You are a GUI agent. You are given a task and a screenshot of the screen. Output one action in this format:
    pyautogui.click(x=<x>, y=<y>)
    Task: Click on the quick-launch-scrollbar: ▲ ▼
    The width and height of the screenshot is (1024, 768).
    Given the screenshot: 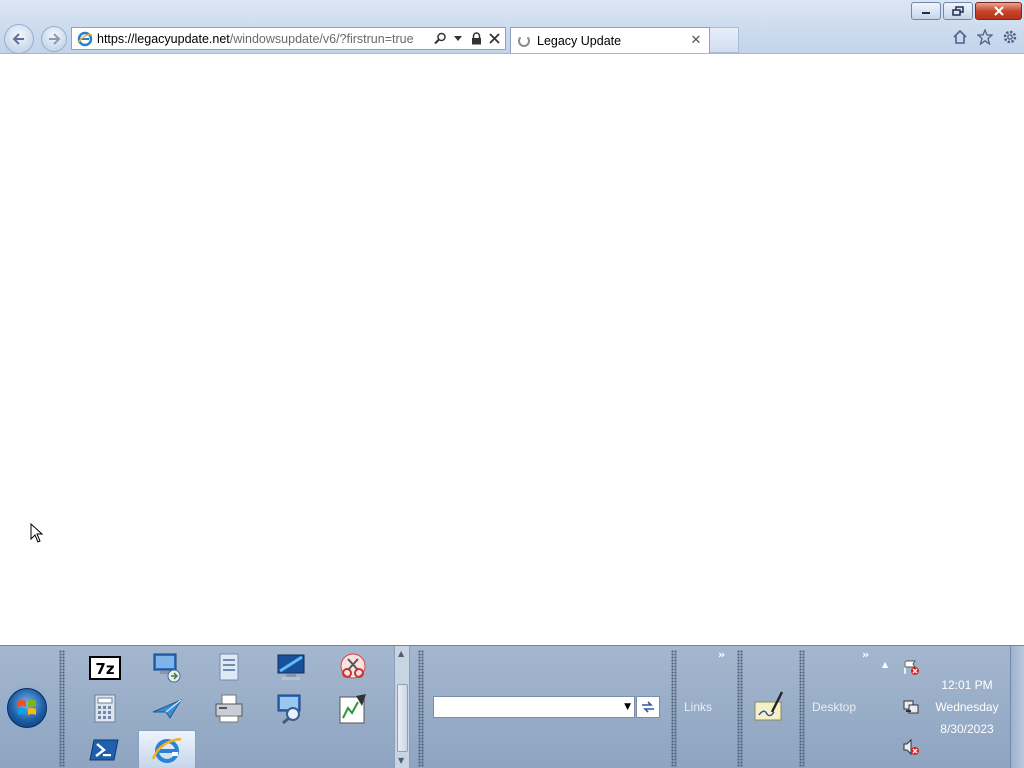 What is the action you would take?
    pyautogui.click(x=402, y=707)
    